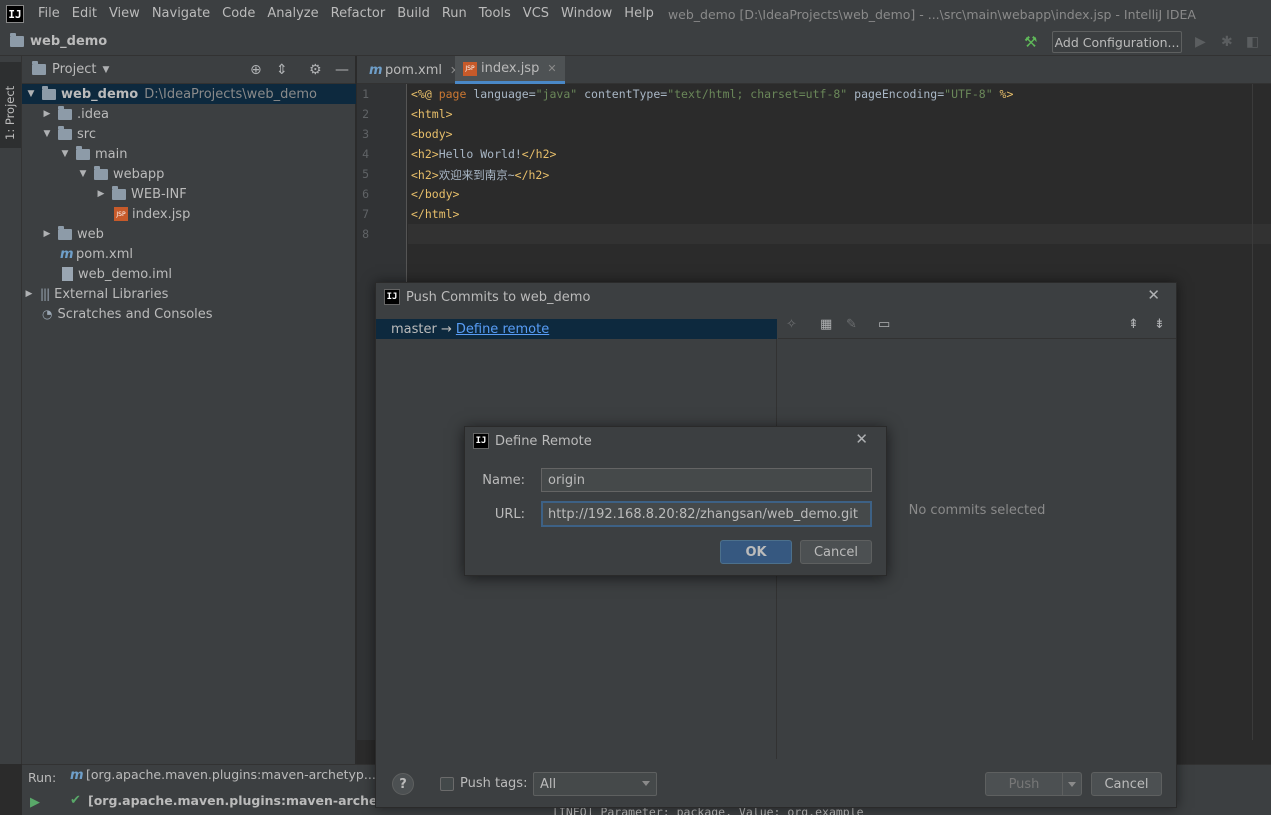  What do you see at coordinates (1227, 42) in the screenshot?
I see `debug-icon: ✱` at bounding box center [1227, 42].